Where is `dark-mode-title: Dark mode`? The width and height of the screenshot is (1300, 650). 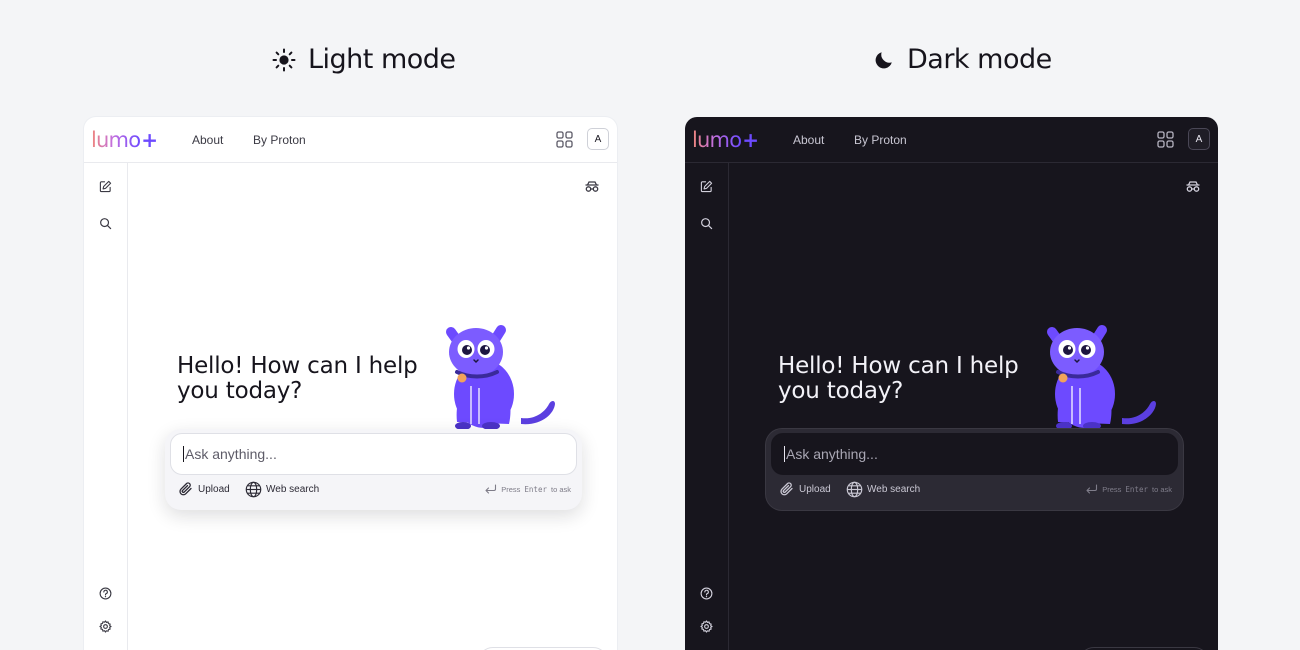 dark-mode-title: Dark mode is located at coordinates (979, 59).